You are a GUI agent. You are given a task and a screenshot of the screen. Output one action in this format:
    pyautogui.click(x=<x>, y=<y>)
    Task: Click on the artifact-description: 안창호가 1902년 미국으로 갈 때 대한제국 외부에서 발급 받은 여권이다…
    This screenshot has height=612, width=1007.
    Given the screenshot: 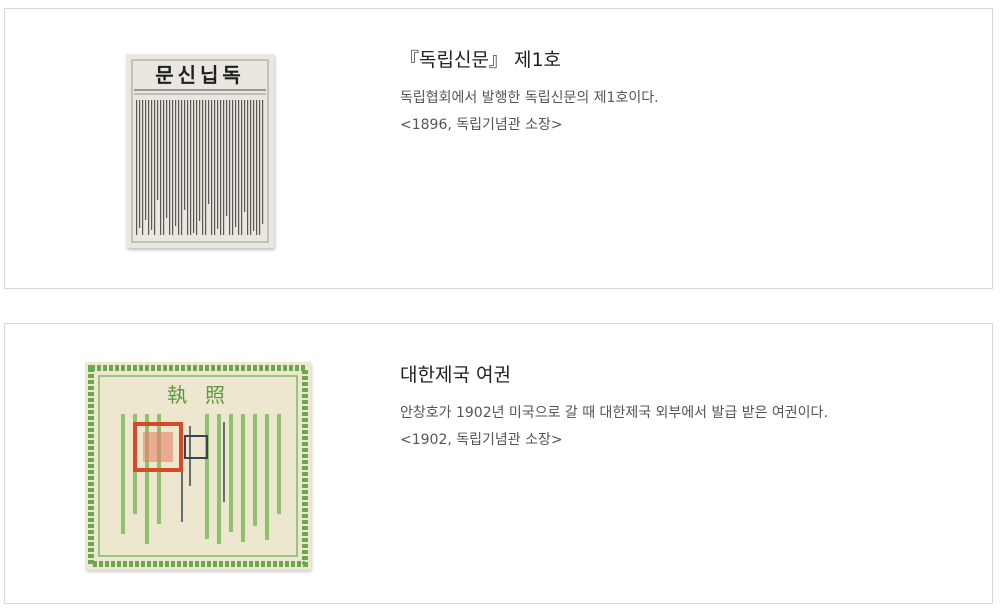 What is the action you would take?
    pyautogui.click(x=614, y=413)
    